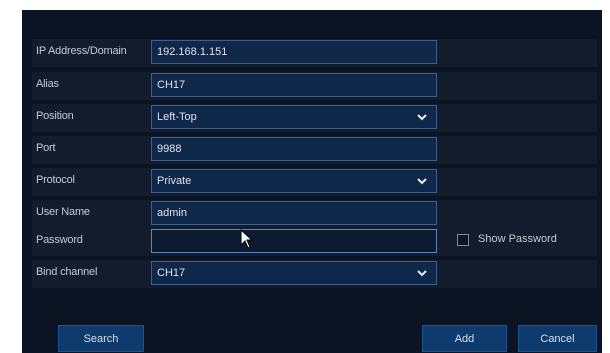 This screenshot has width=610, height=353. Describe the element at coordinates (55, 180) in the screenshot. I see `protocol-label: Protocol` at that location.